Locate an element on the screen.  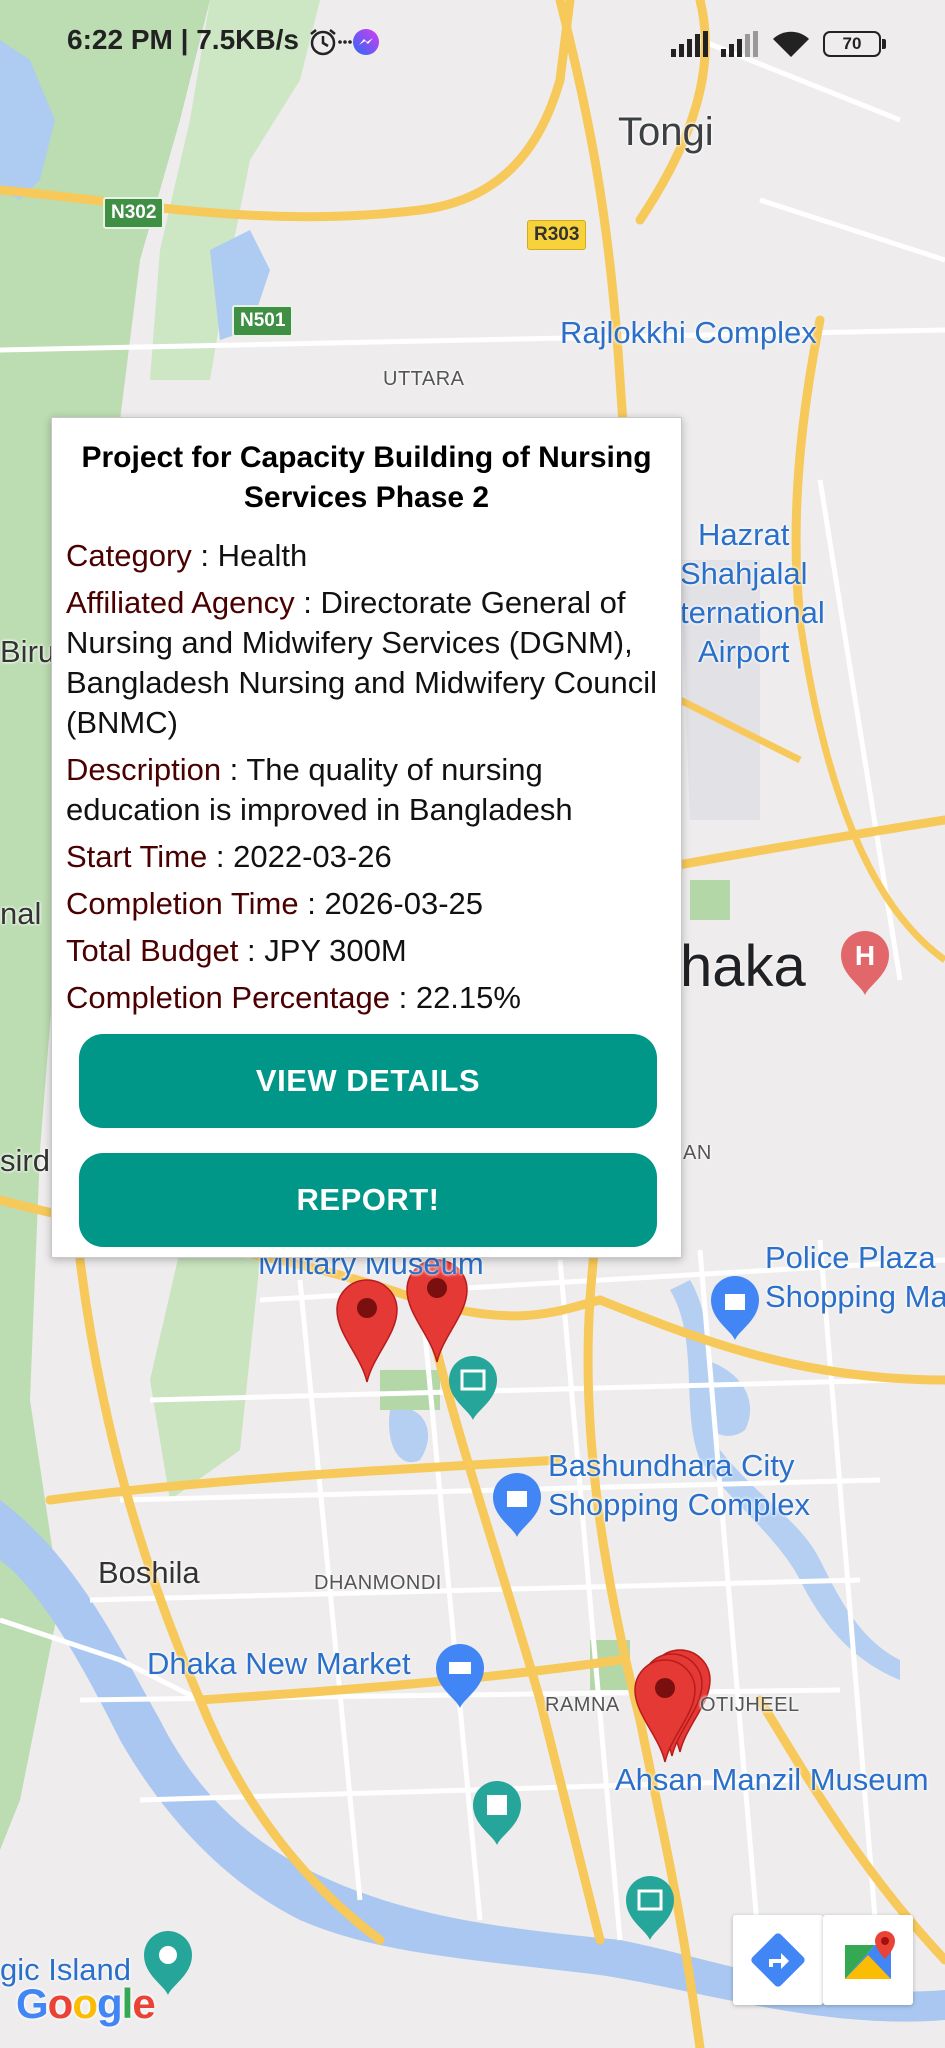
directions-icon is located at coordinates (778, 1960).